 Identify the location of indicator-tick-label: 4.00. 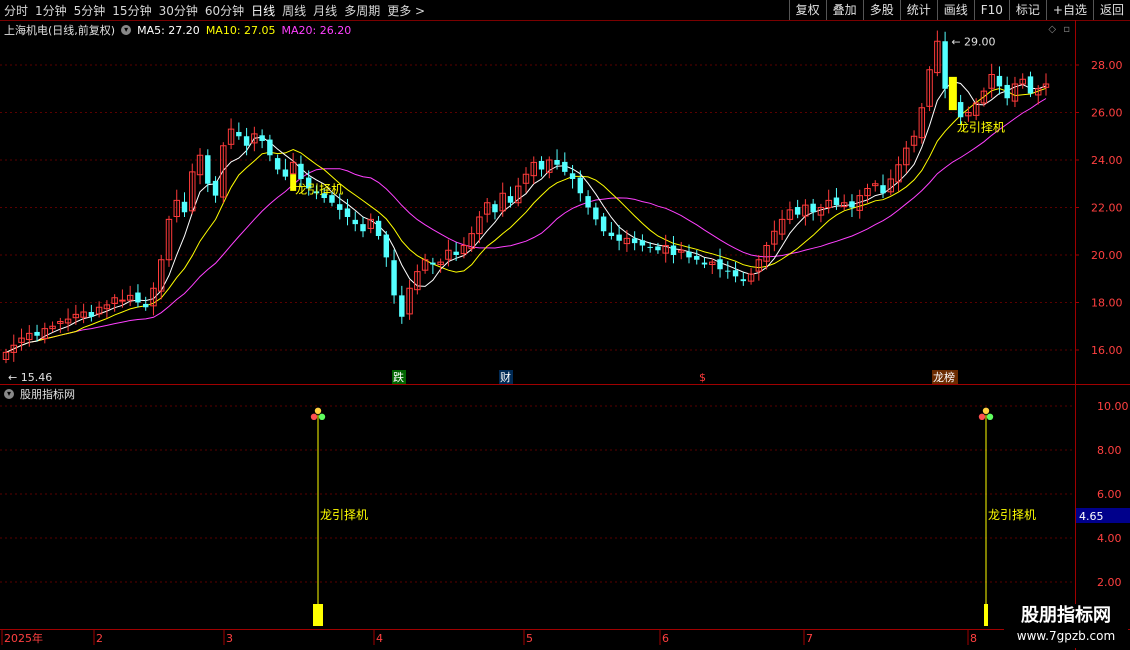
(1109, 538).